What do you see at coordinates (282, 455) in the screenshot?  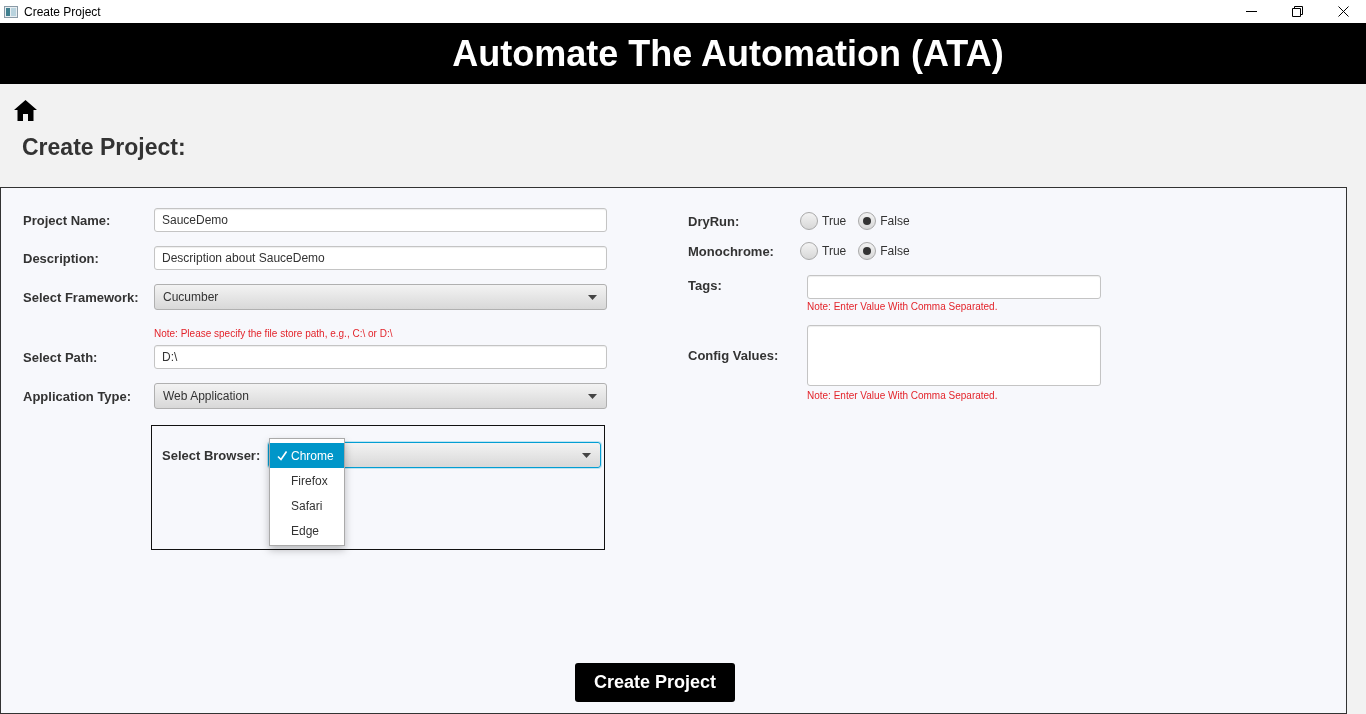 I see `check-icon` at bounding box center [282, 455].